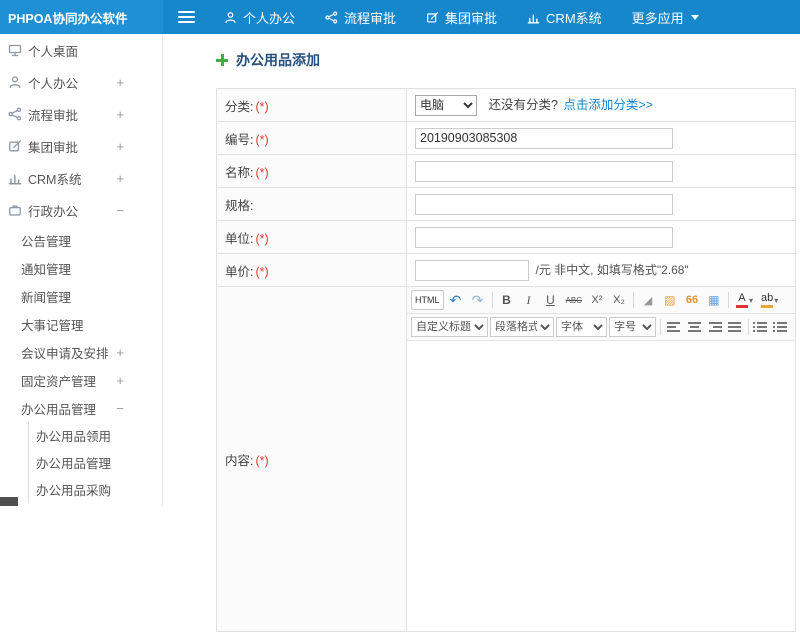 The width and height of the screenshot is (800, 632). I want to click on nav-label: CRM系统, so click(574, 18).